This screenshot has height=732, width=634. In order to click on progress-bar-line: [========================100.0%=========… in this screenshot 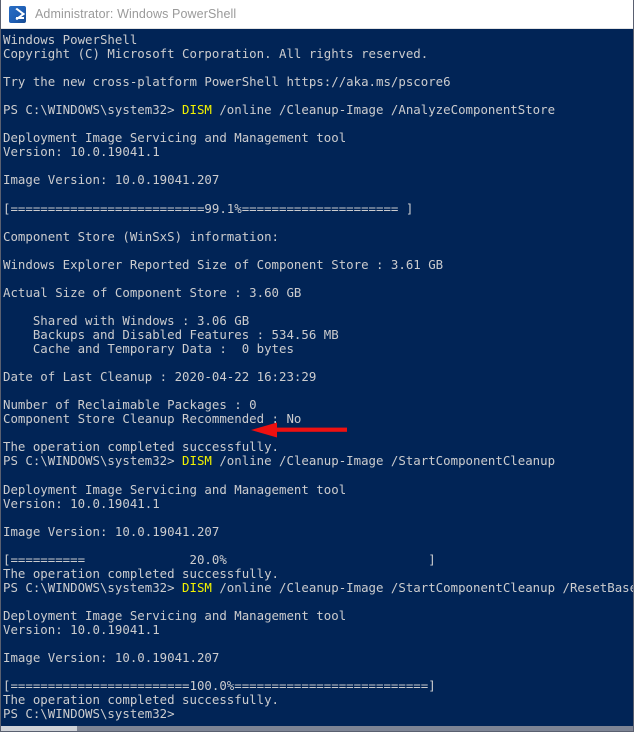, I will do `click(219, 686)`.